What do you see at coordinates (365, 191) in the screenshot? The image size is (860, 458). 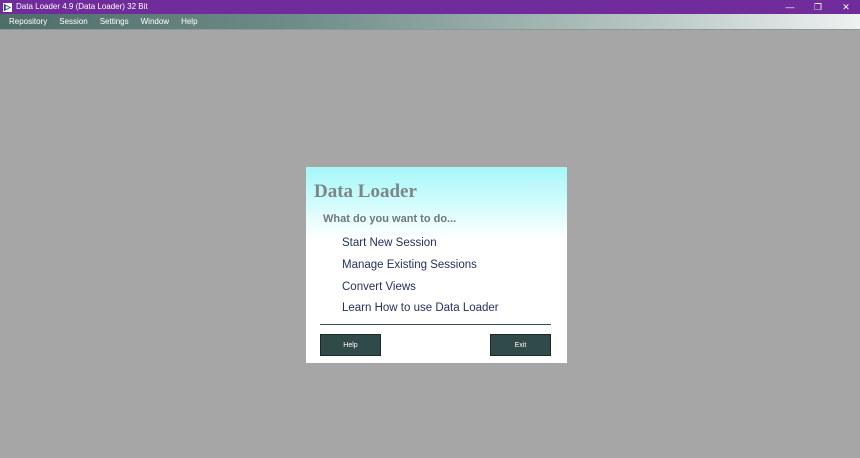 I see `dialog-title: Data Loader` at bounding box center [365, 191].